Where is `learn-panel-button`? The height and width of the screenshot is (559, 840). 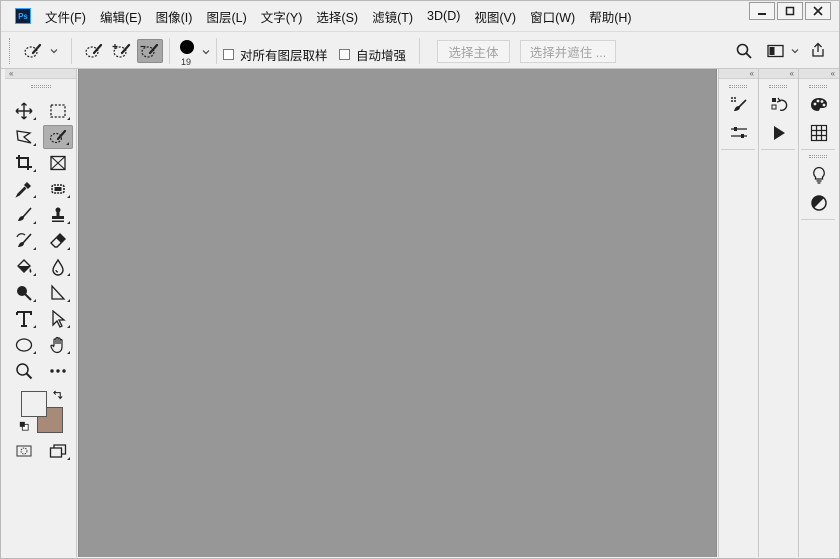
learn-panel-button is located at coordinates (819, 175).